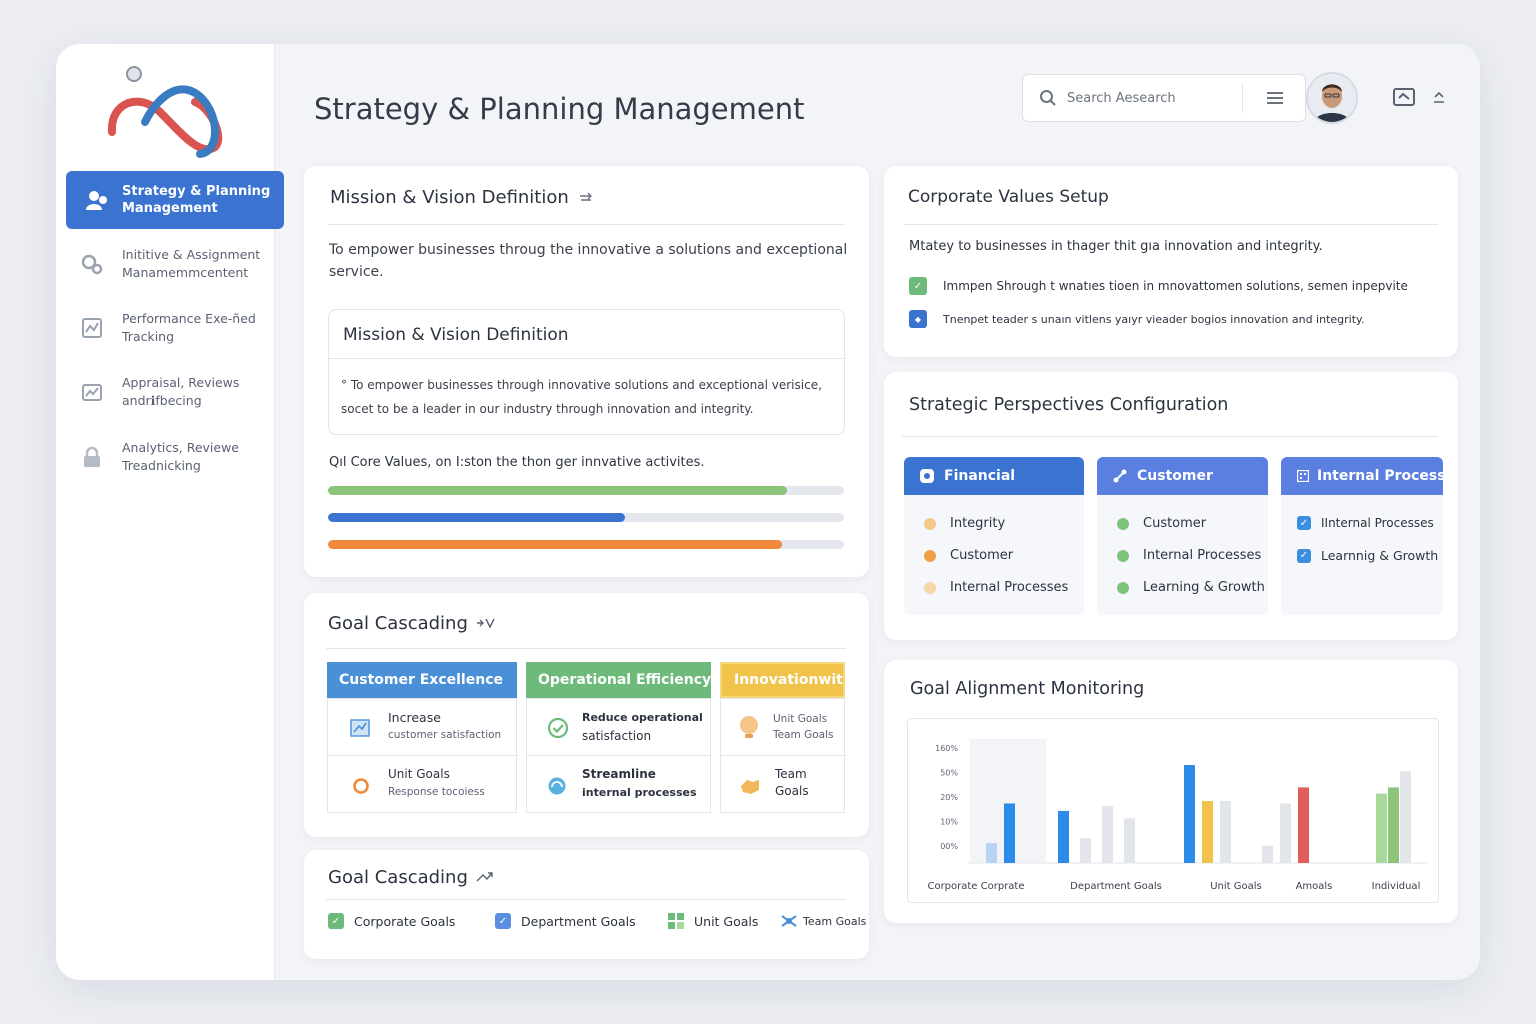  I want to click on sidebar-item-label: Performance Exe-ñed Tracking, so click(189, 327).